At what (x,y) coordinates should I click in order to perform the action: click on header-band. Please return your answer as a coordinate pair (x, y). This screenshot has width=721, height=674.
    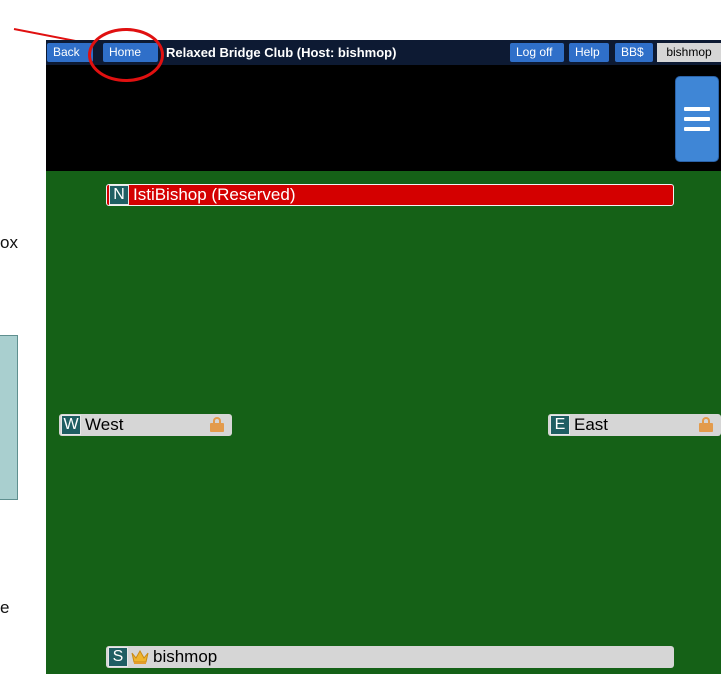
    Looking at the image, I should click on (383, 118).